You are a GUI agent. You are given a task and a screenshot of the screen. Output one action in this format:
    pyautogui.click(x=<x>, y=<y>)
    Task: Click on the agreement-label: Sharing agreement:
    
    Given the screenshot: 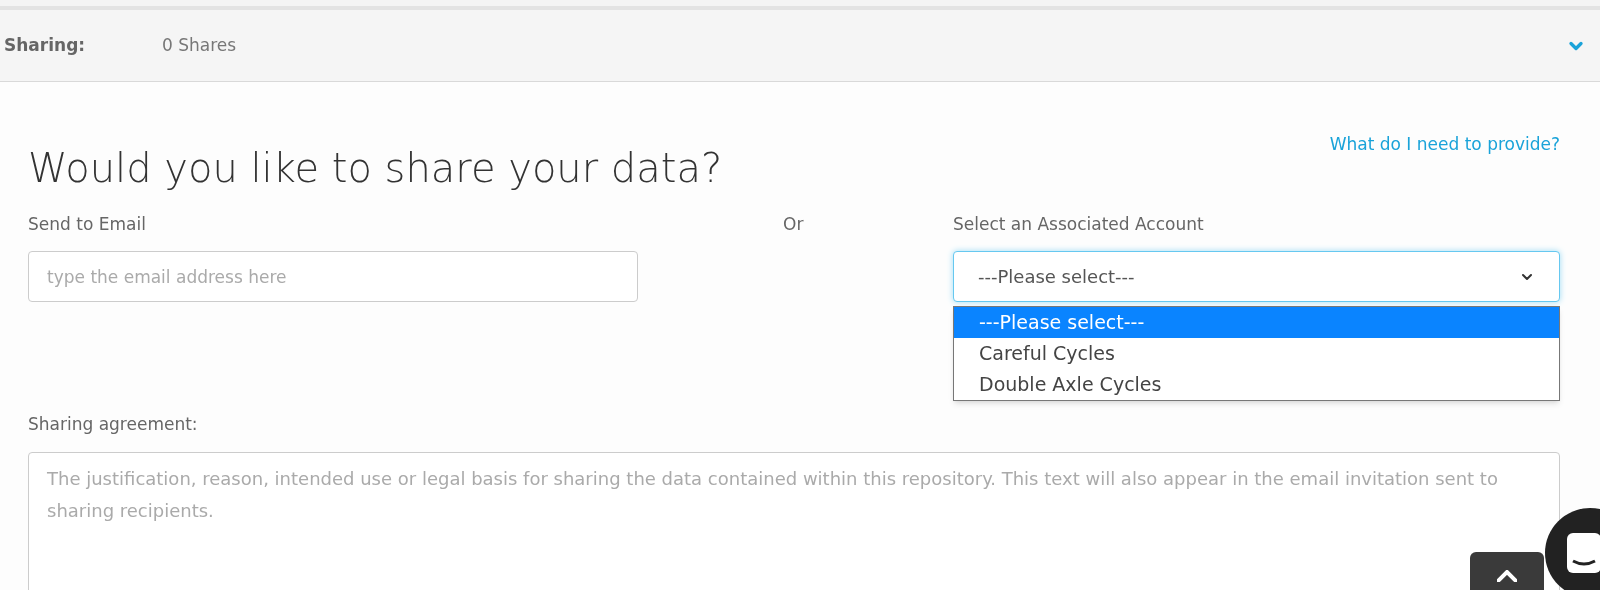 What is the action you would take?
    pyautogui.click(x=113, y=424)
    